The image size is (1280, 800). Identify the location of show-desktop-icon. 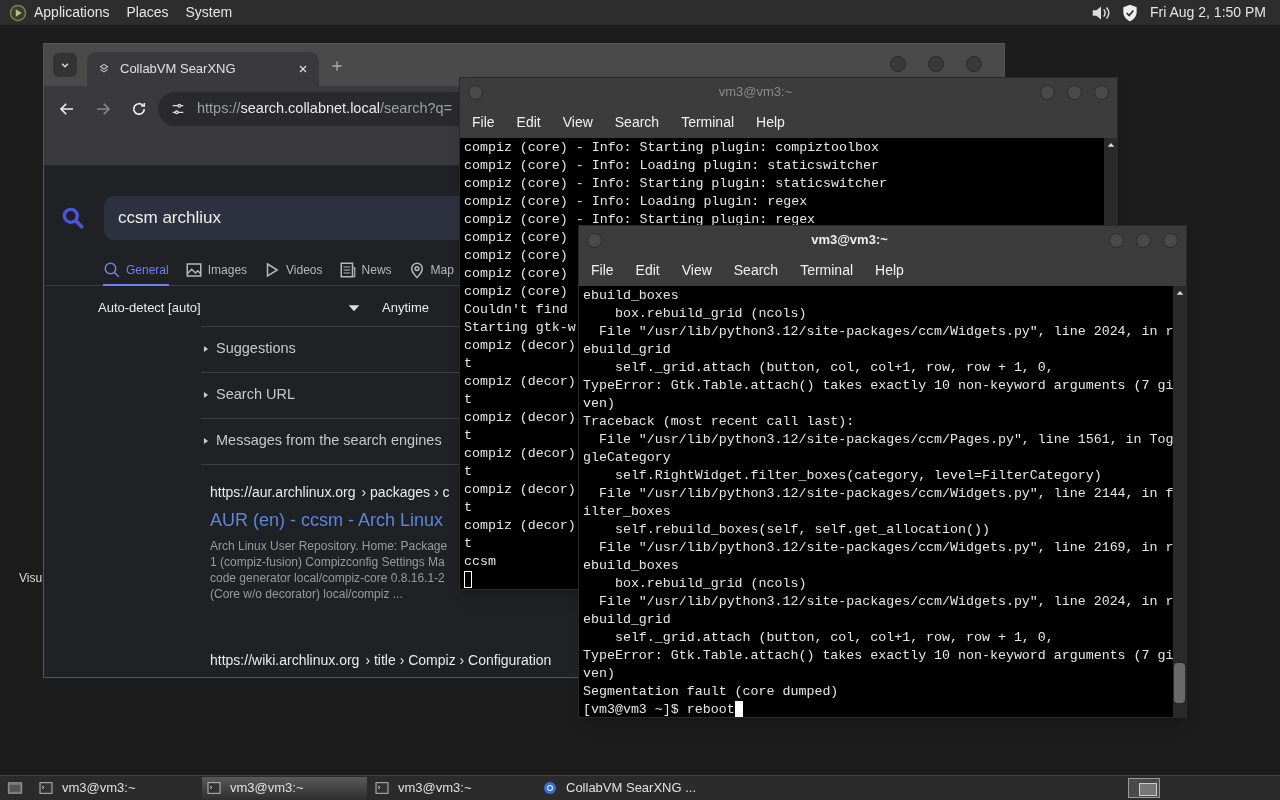
(15, 788).